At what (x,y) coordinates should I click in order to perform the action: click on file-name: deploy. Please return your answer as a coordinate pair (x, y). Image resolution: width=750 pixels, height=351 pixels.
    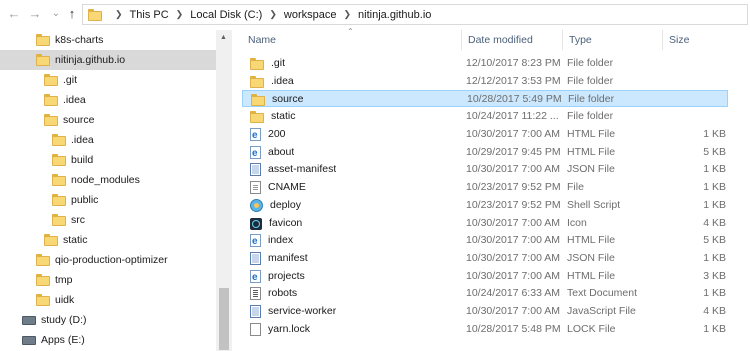
    Looking at the image, I should click on (285, 205).